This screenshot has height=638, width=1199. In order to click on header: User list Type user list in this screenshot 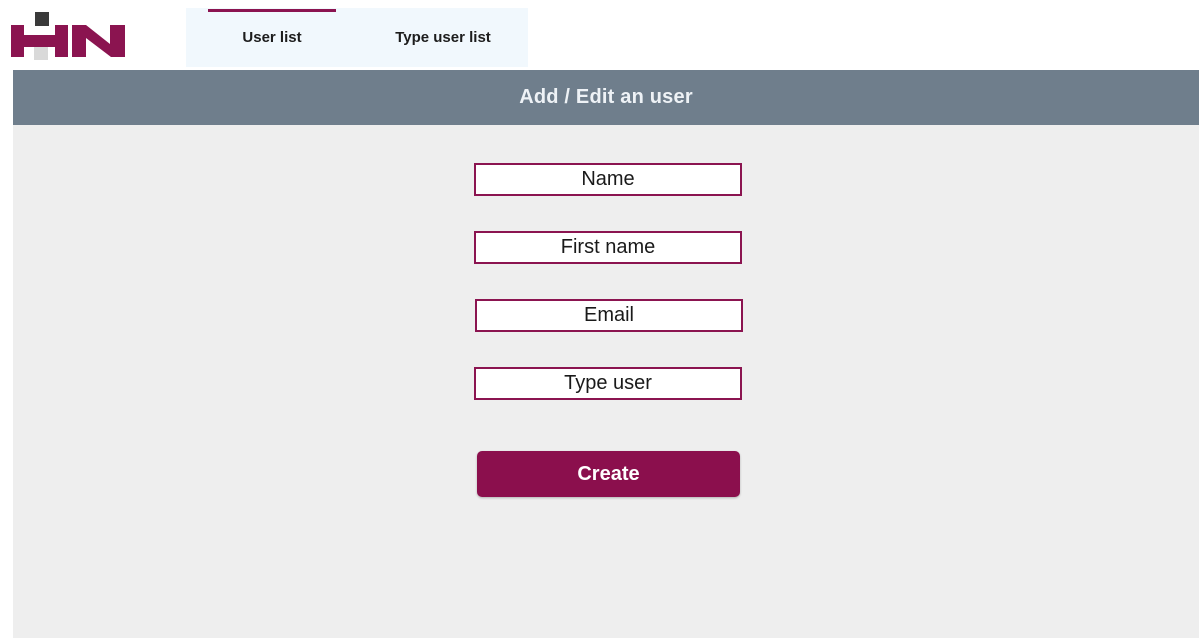, I will do `click(599, 34)`.